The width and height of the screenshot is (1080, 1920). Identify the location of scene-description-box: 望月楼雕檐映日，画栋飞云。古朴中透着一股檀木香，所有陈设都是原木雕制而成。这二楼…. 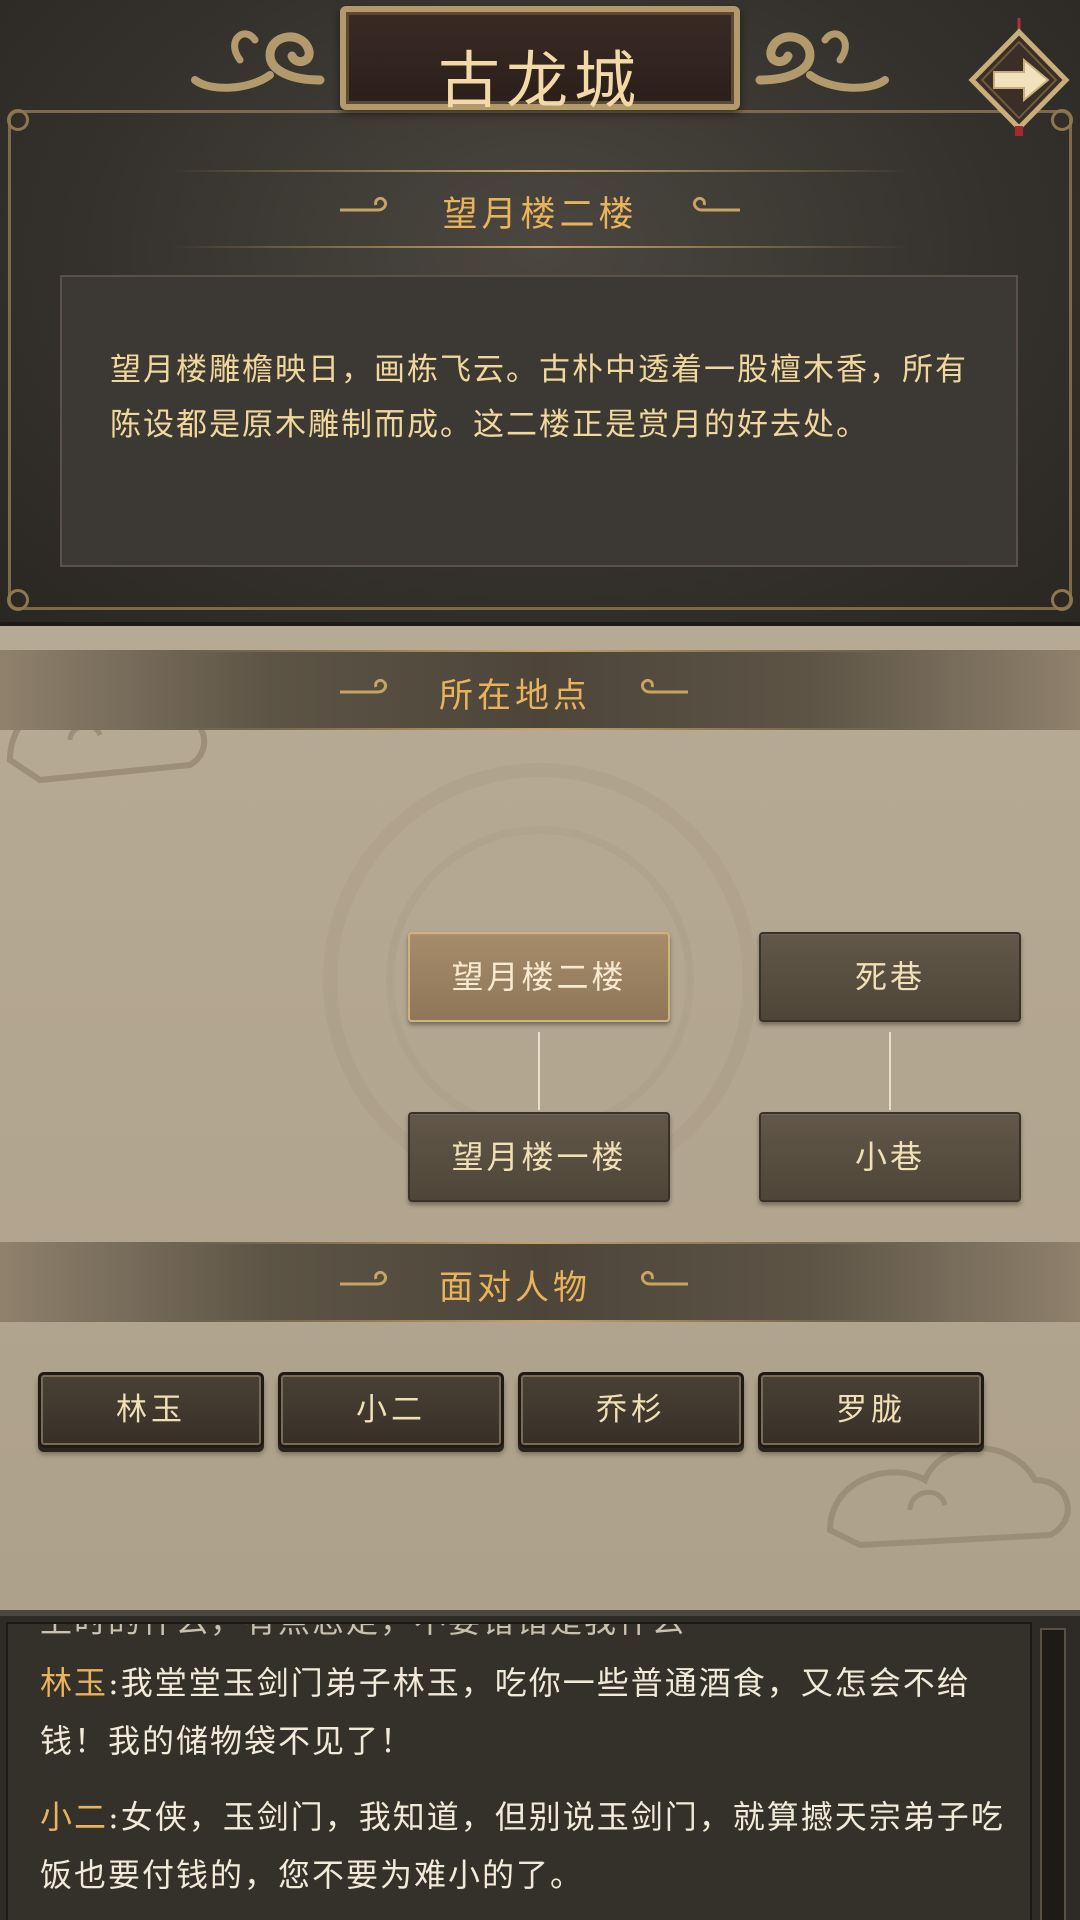
(539, 421).